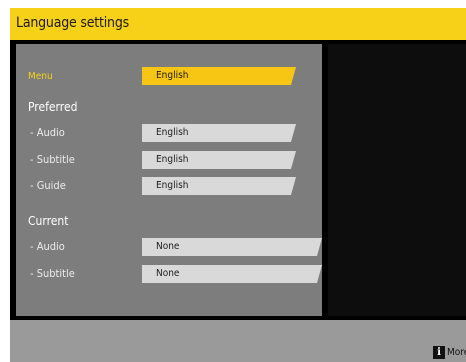 Image resolution: width=466 pixels, height=362 pixels. Describe the element at coordinates (52, 273) in the screenshot. I see `current-subtitle-label: - Subtitle` at that location.